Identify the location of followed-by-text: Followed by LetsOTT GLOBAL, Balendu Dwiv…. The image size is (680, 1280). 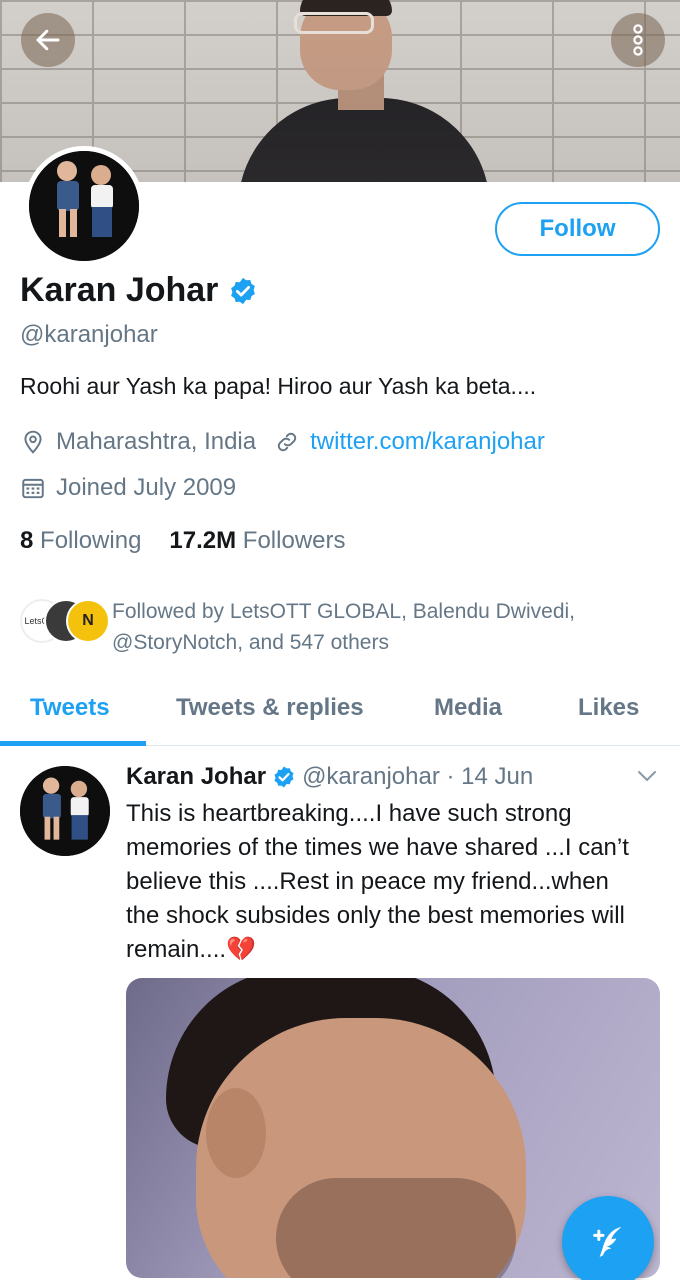
(343, 627).